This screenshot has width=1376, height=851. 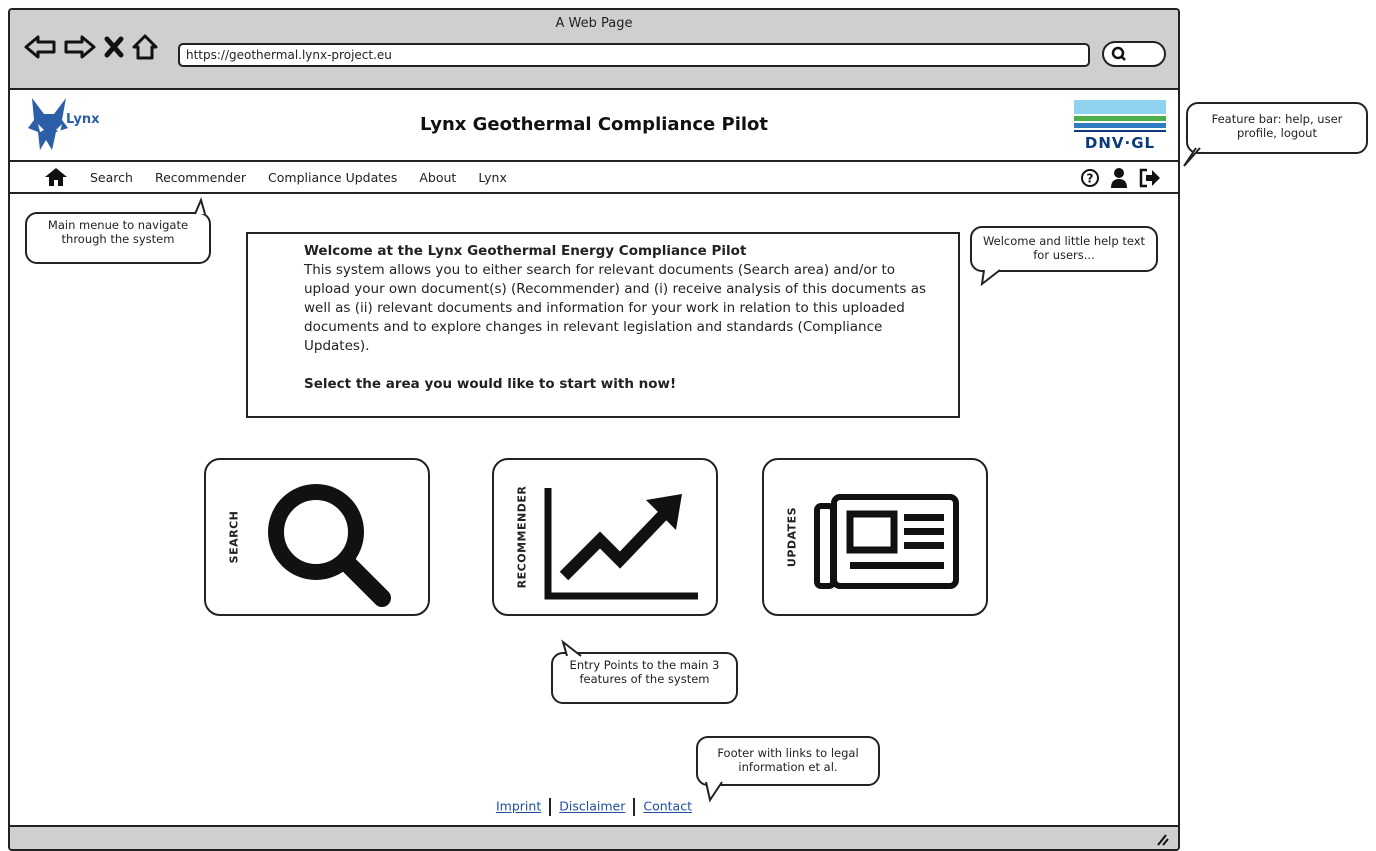 I want to click on window-title: A Web Page, so click(x=594, y=23).